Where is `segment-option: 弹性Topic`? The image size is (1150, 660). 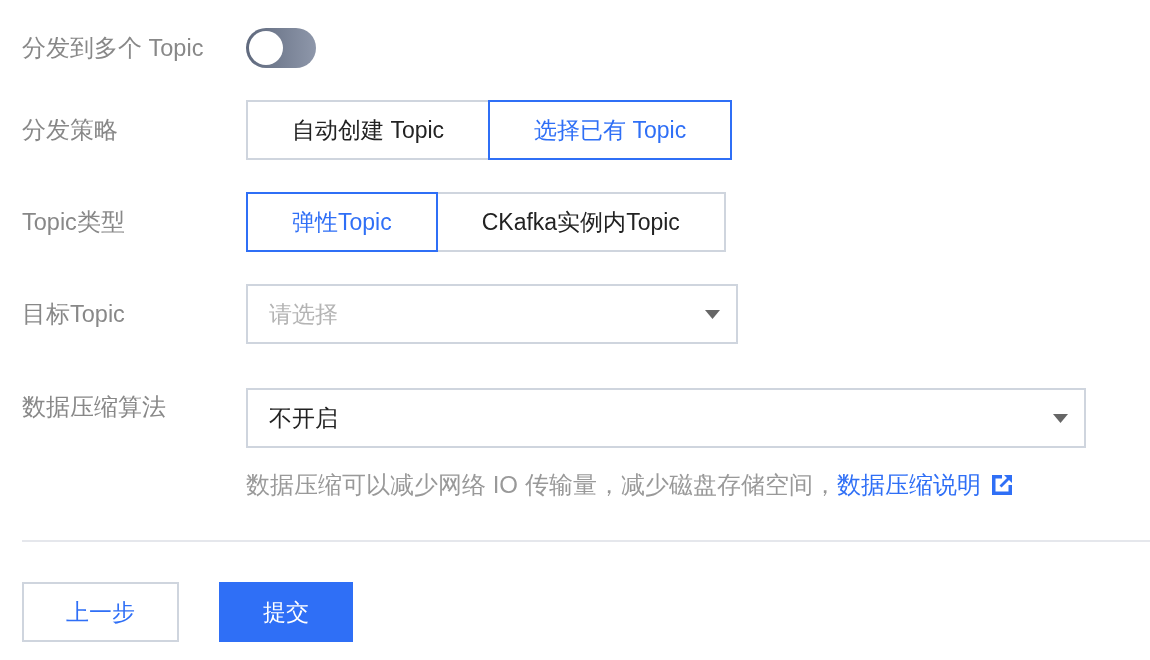
segment-option: 弹性Topic is located at coordinates (342, 222).